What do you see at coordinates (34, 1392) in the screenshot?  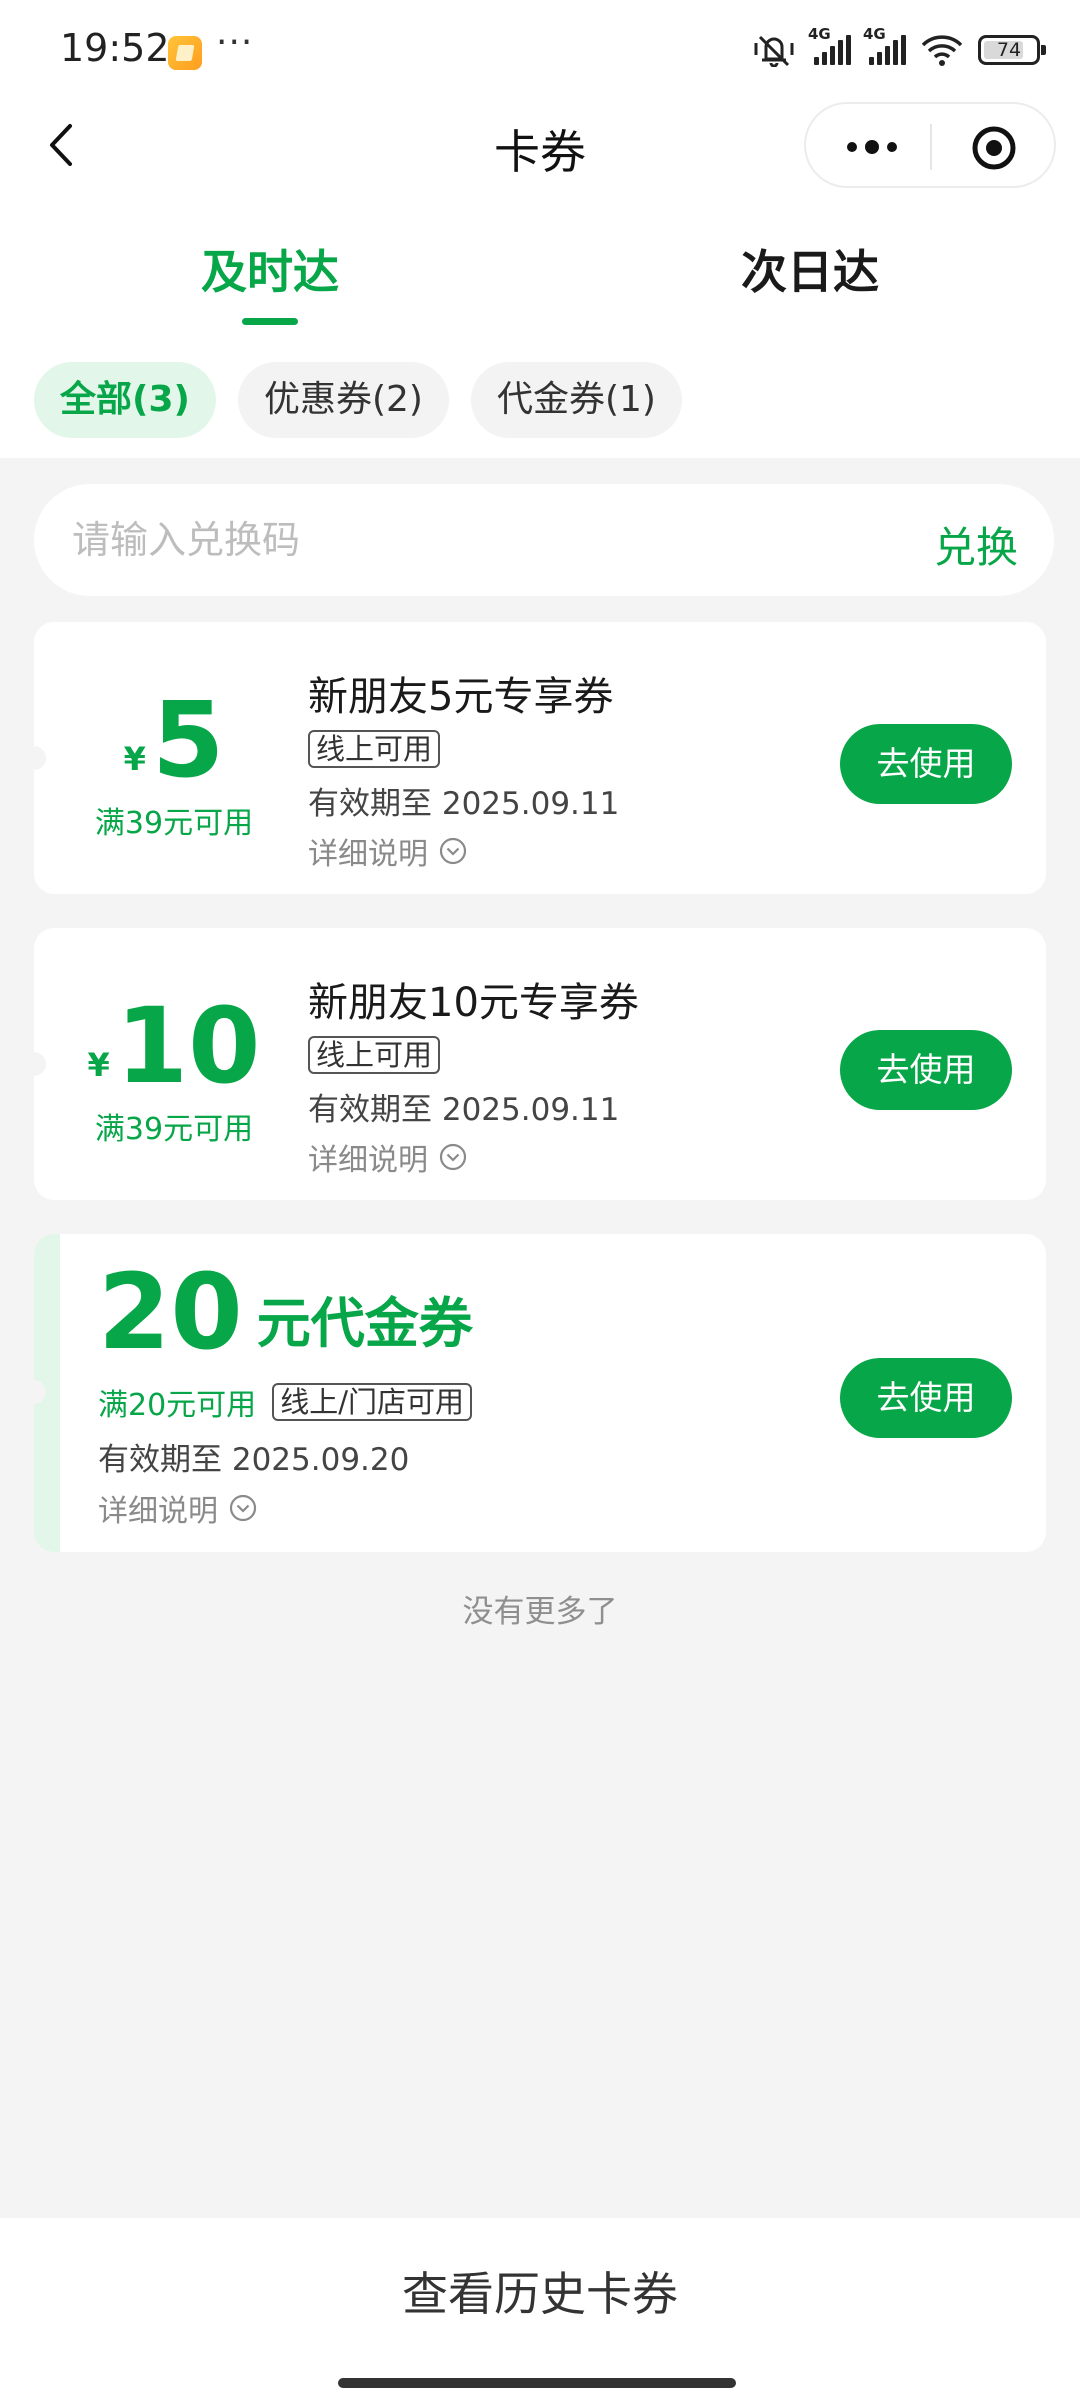 I see `card-notch` at bounding box center [34, 1392].